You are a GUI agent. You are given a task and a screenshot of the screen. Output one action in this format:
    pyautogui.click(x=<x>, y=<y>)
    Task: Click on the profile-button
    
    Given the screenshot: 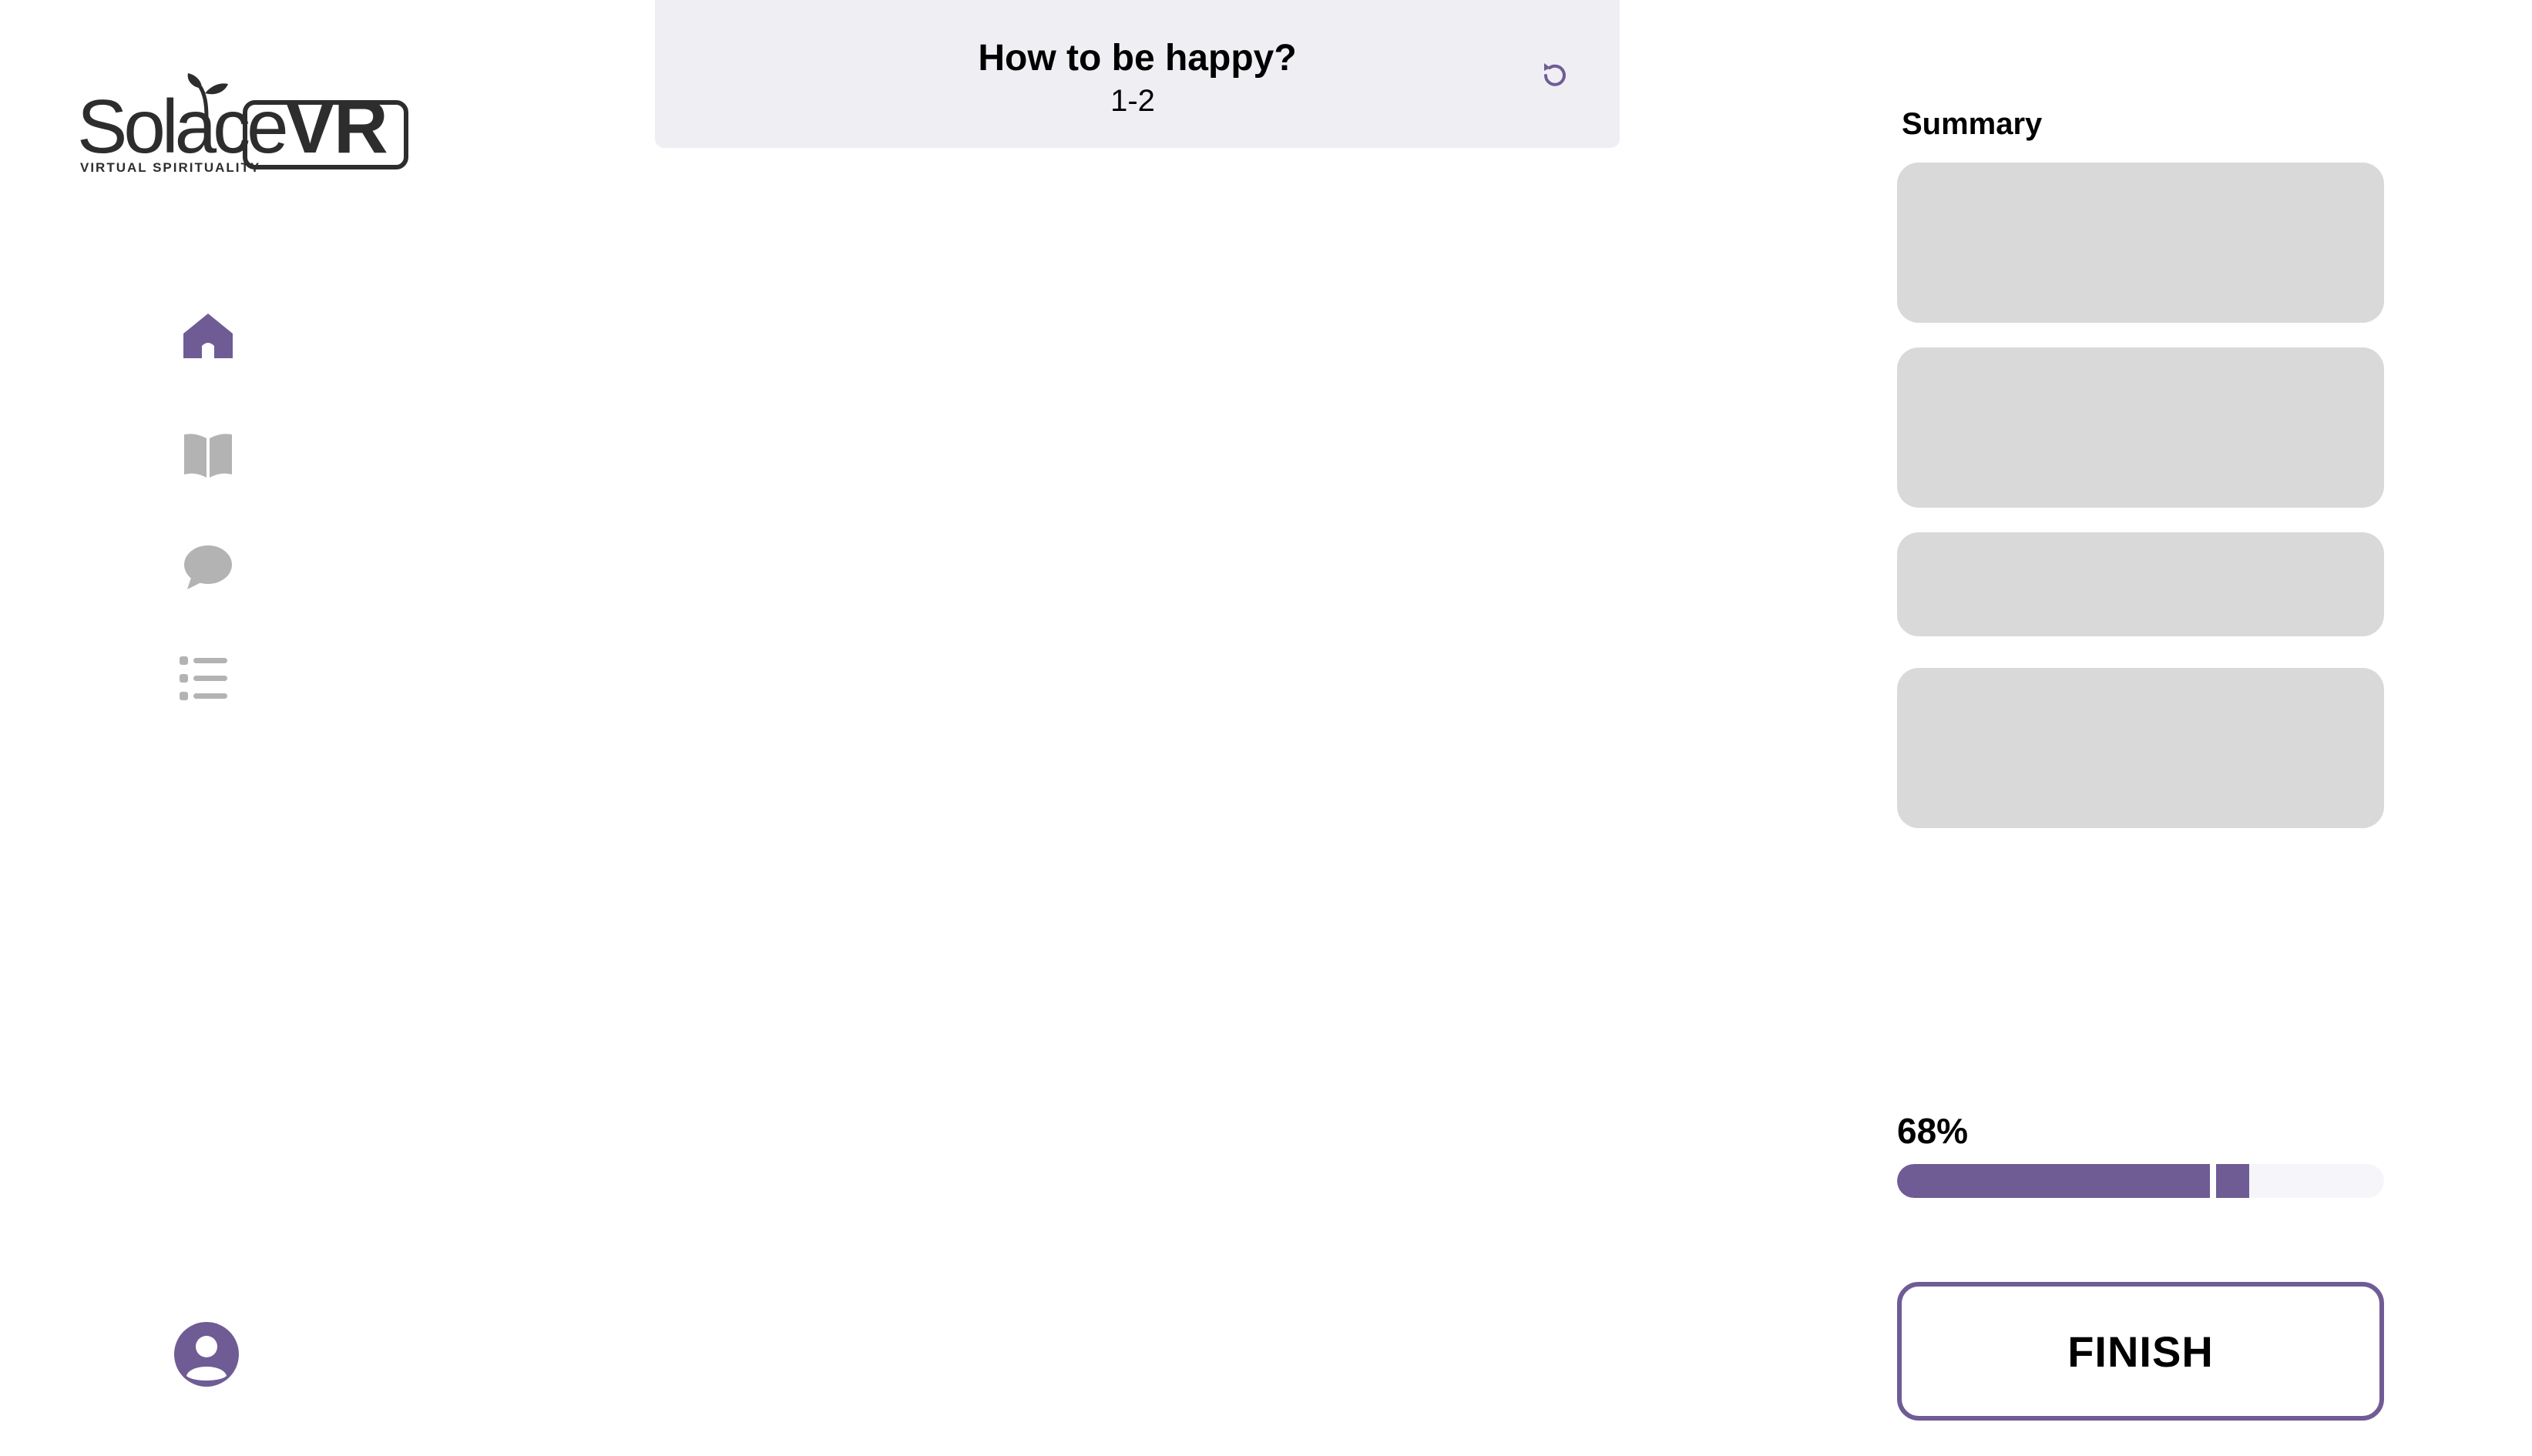 What is the action you would take?
    pyautogui.click(x=206, y=1354)
    